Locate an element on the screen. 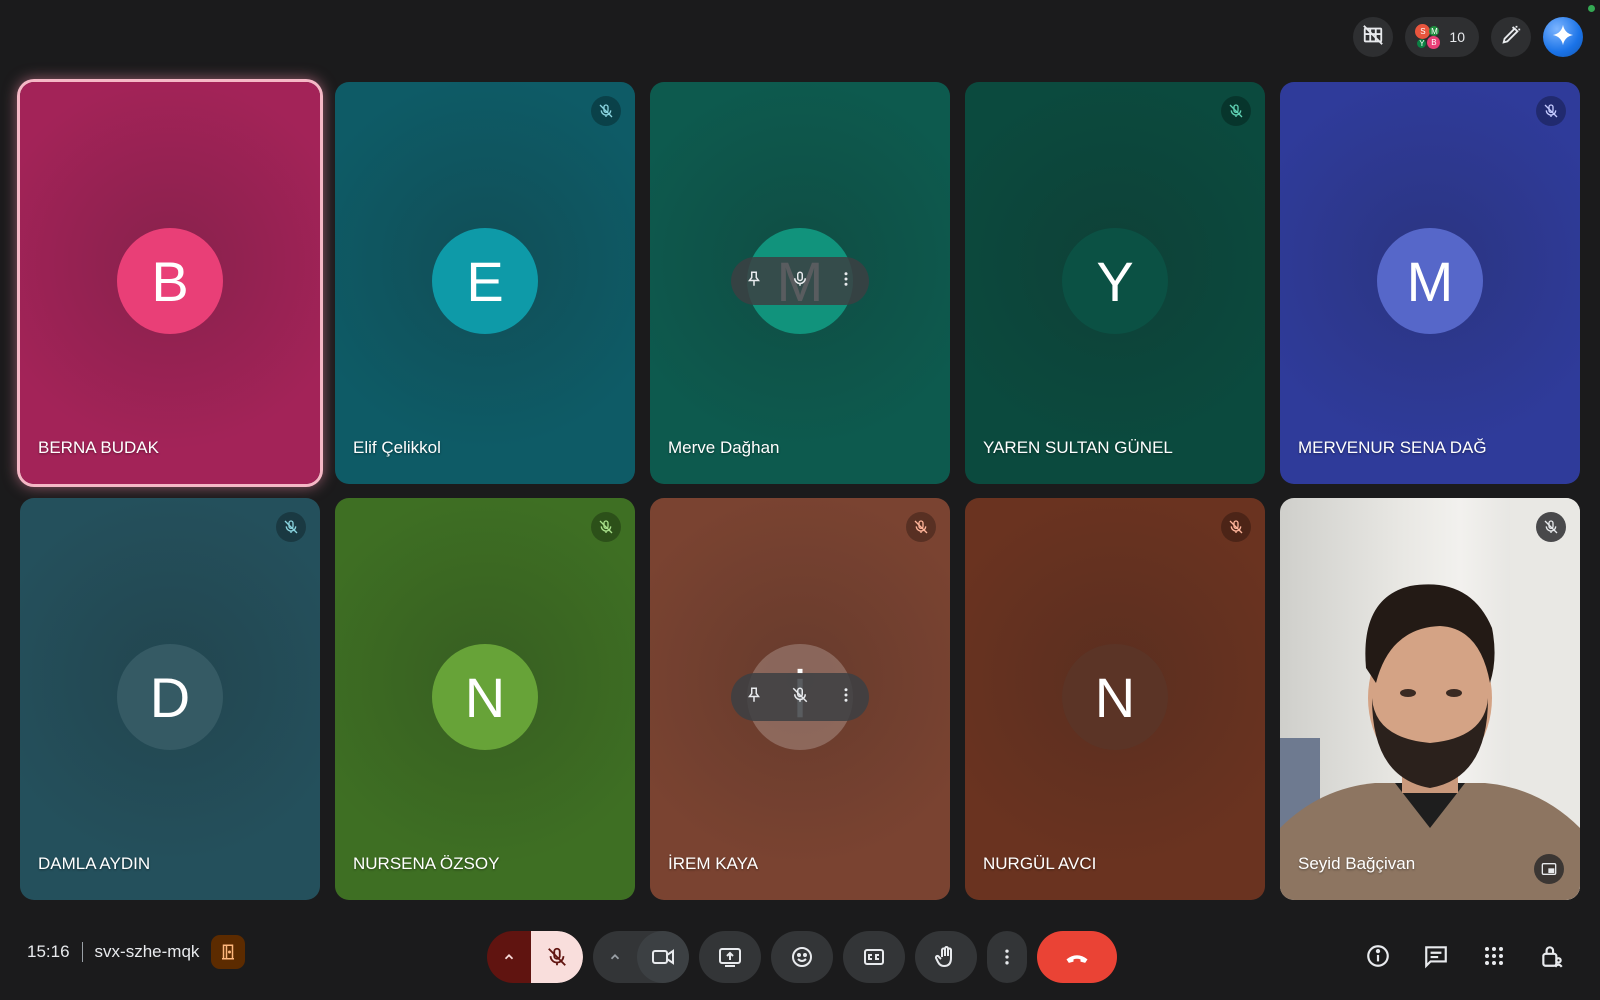 Image resolution: width=1600 pixels, height=1000 pixels. more-options-button is located at coordinates (1007, 957).